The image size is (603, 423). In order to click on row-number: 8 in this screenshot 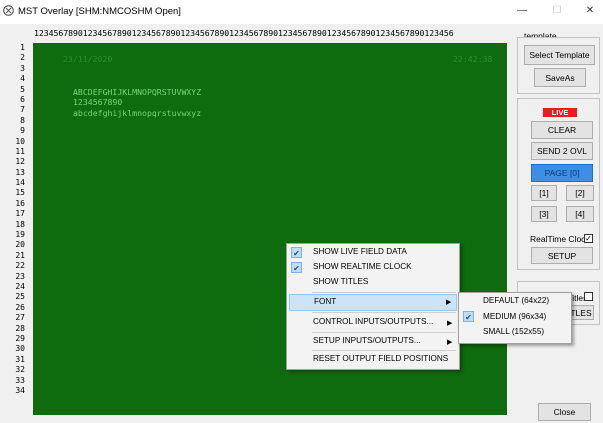, I will do `click(22, 120)`.